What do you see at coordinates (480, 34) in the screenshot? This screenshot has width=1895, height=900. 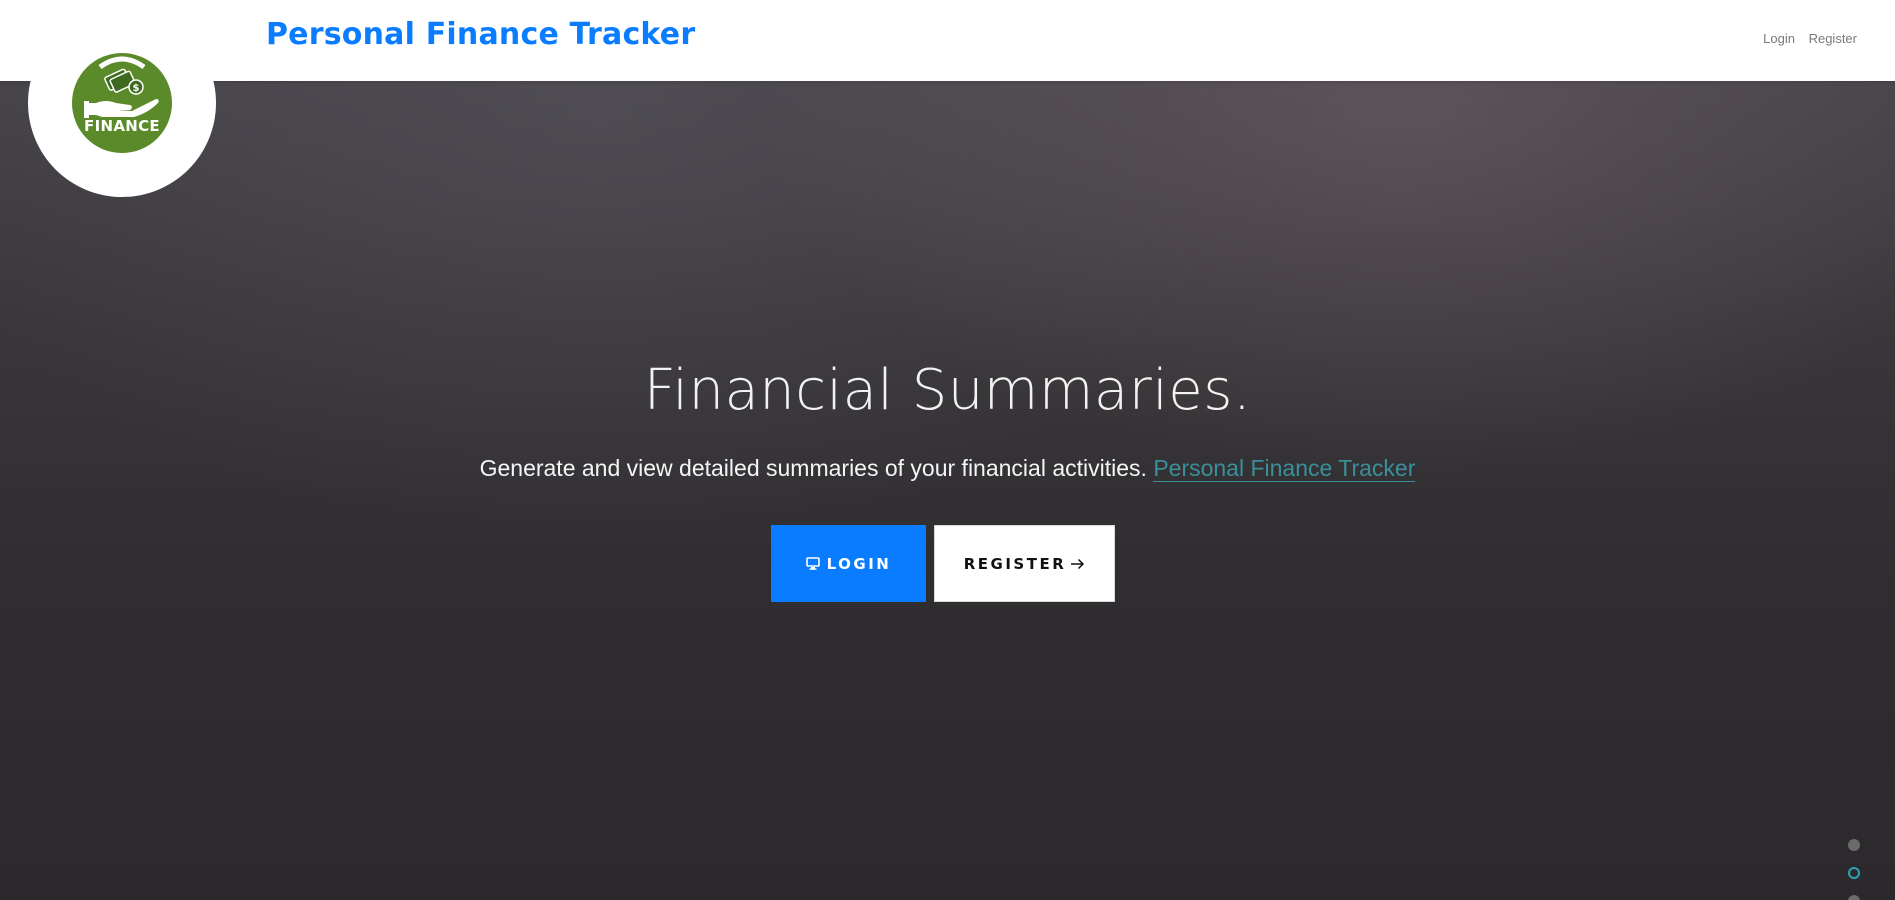 I see `site-title: Personal Finance Tracker` at bounding box center [480, 34].